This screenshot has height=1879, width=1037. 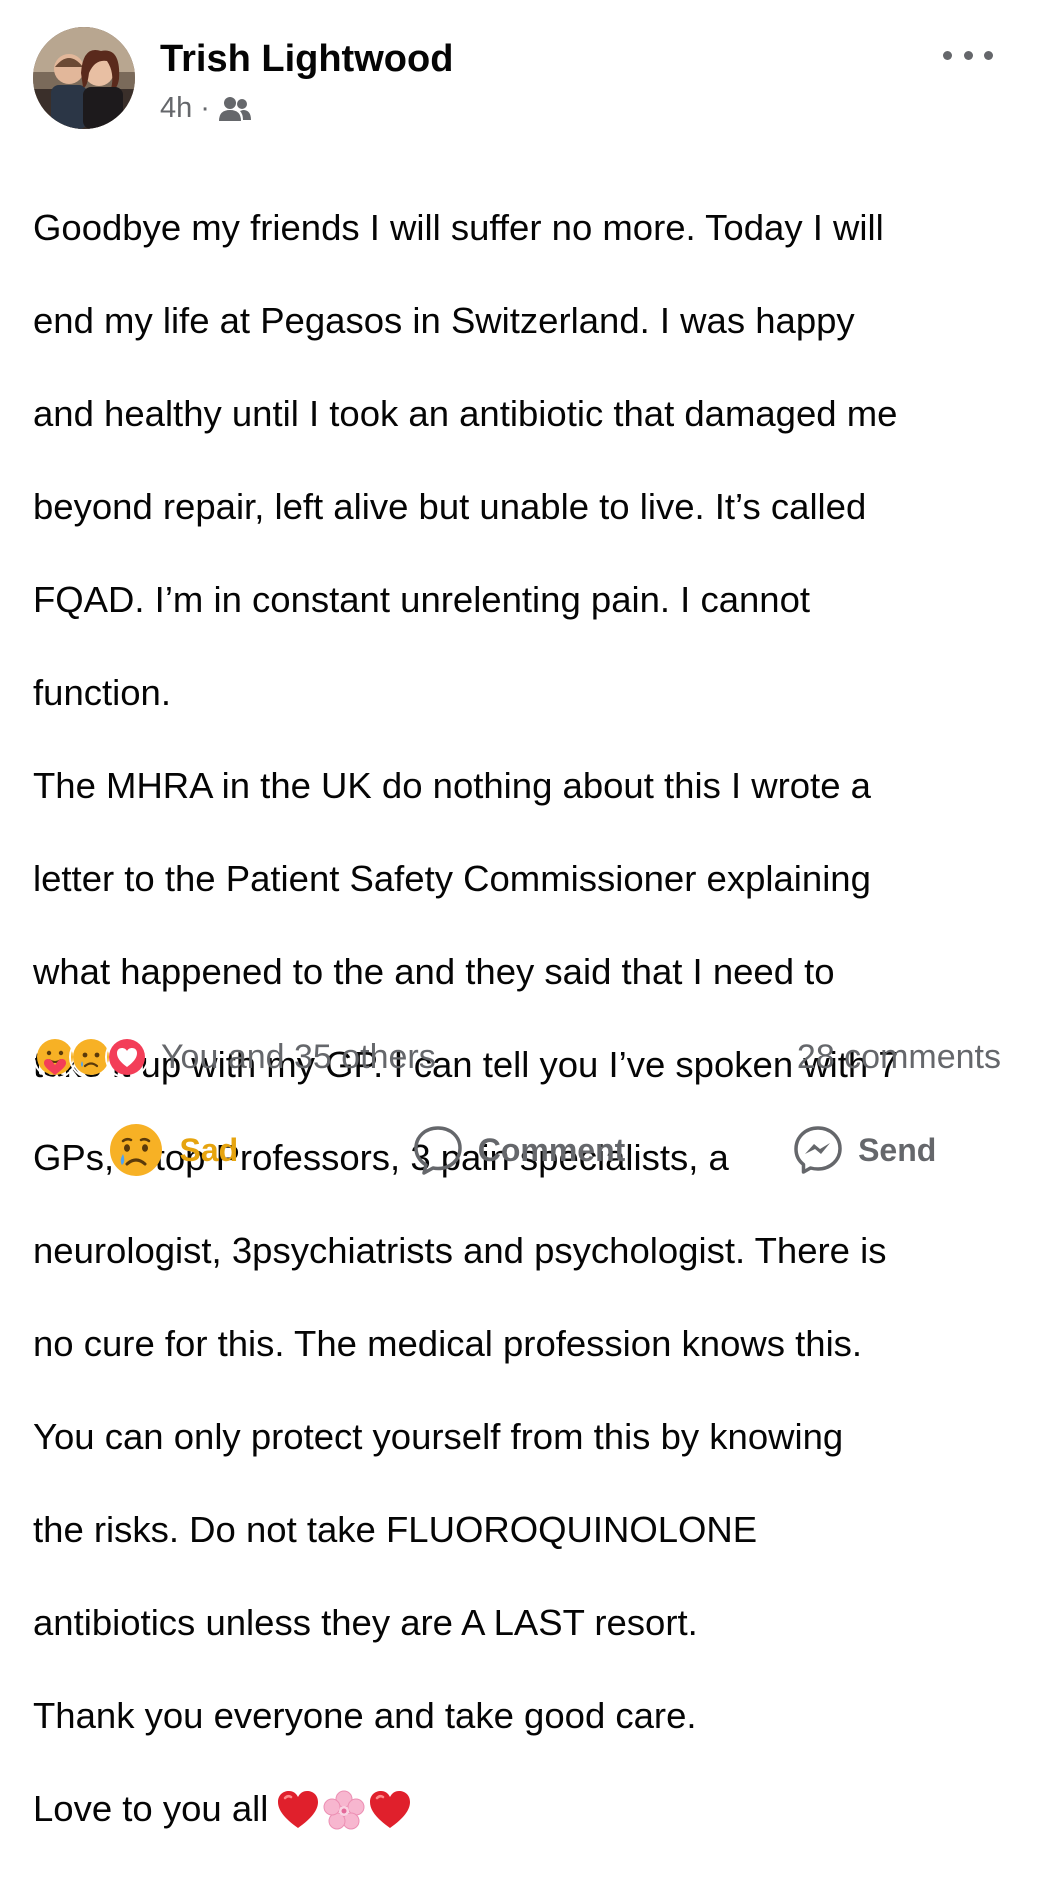 I want to click on author-name: Trish Lightwood, so click(x=306, y=59).